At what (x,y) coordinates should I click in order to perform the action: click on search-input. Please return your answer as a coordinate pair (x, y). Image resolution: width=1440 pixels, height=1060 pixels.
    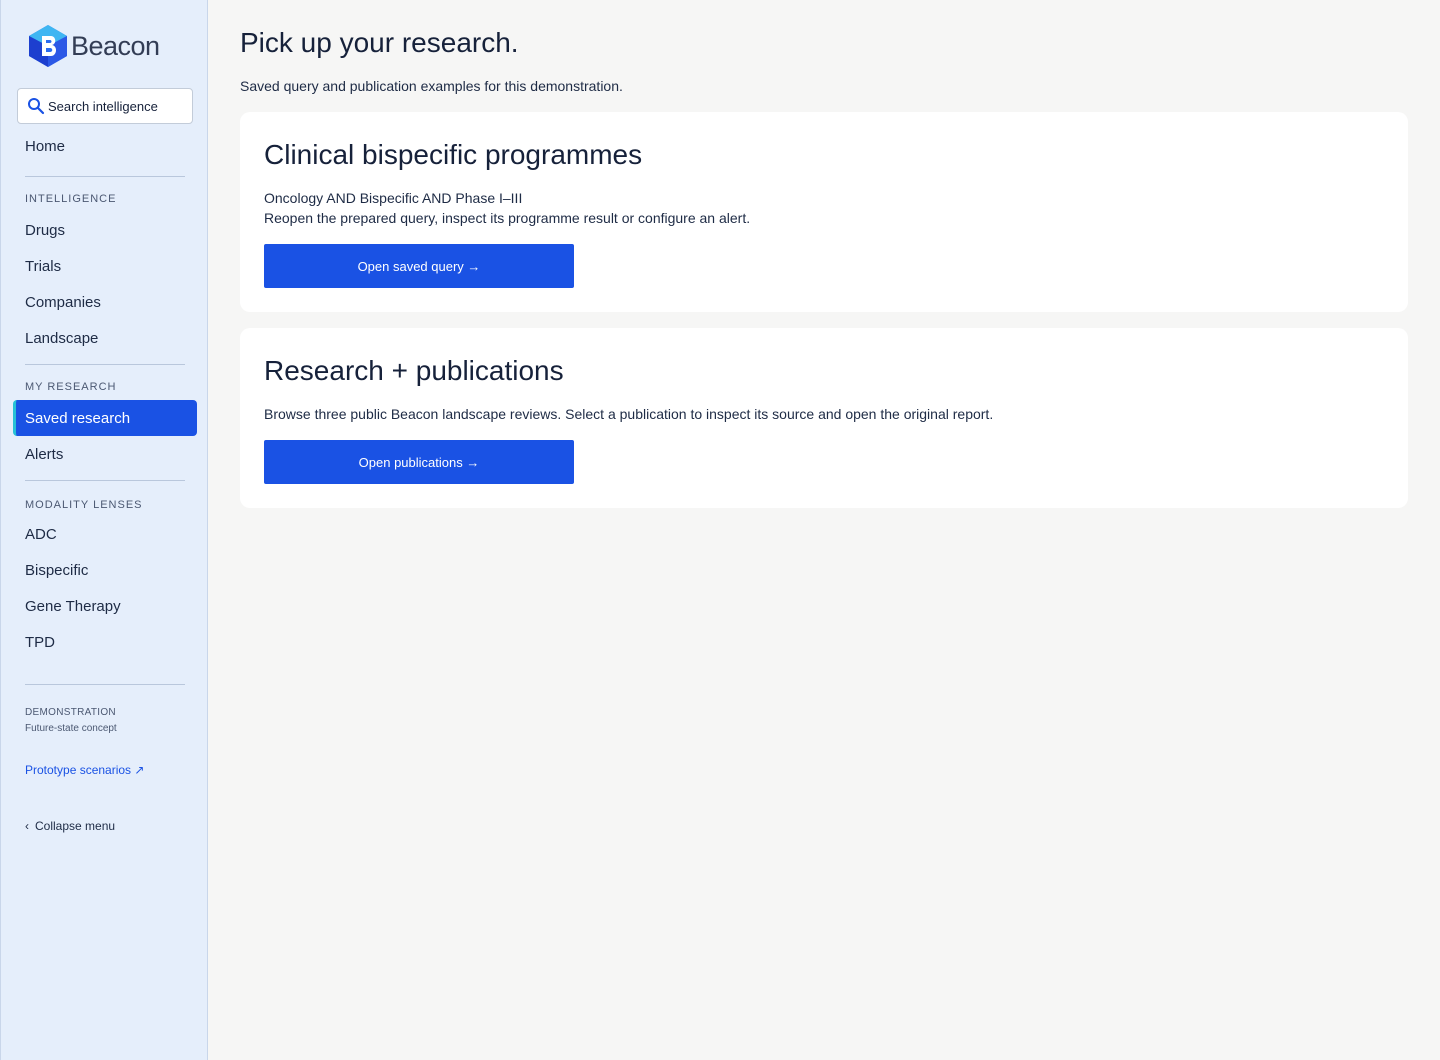
    Looking at the image, I should click on (118, 106).